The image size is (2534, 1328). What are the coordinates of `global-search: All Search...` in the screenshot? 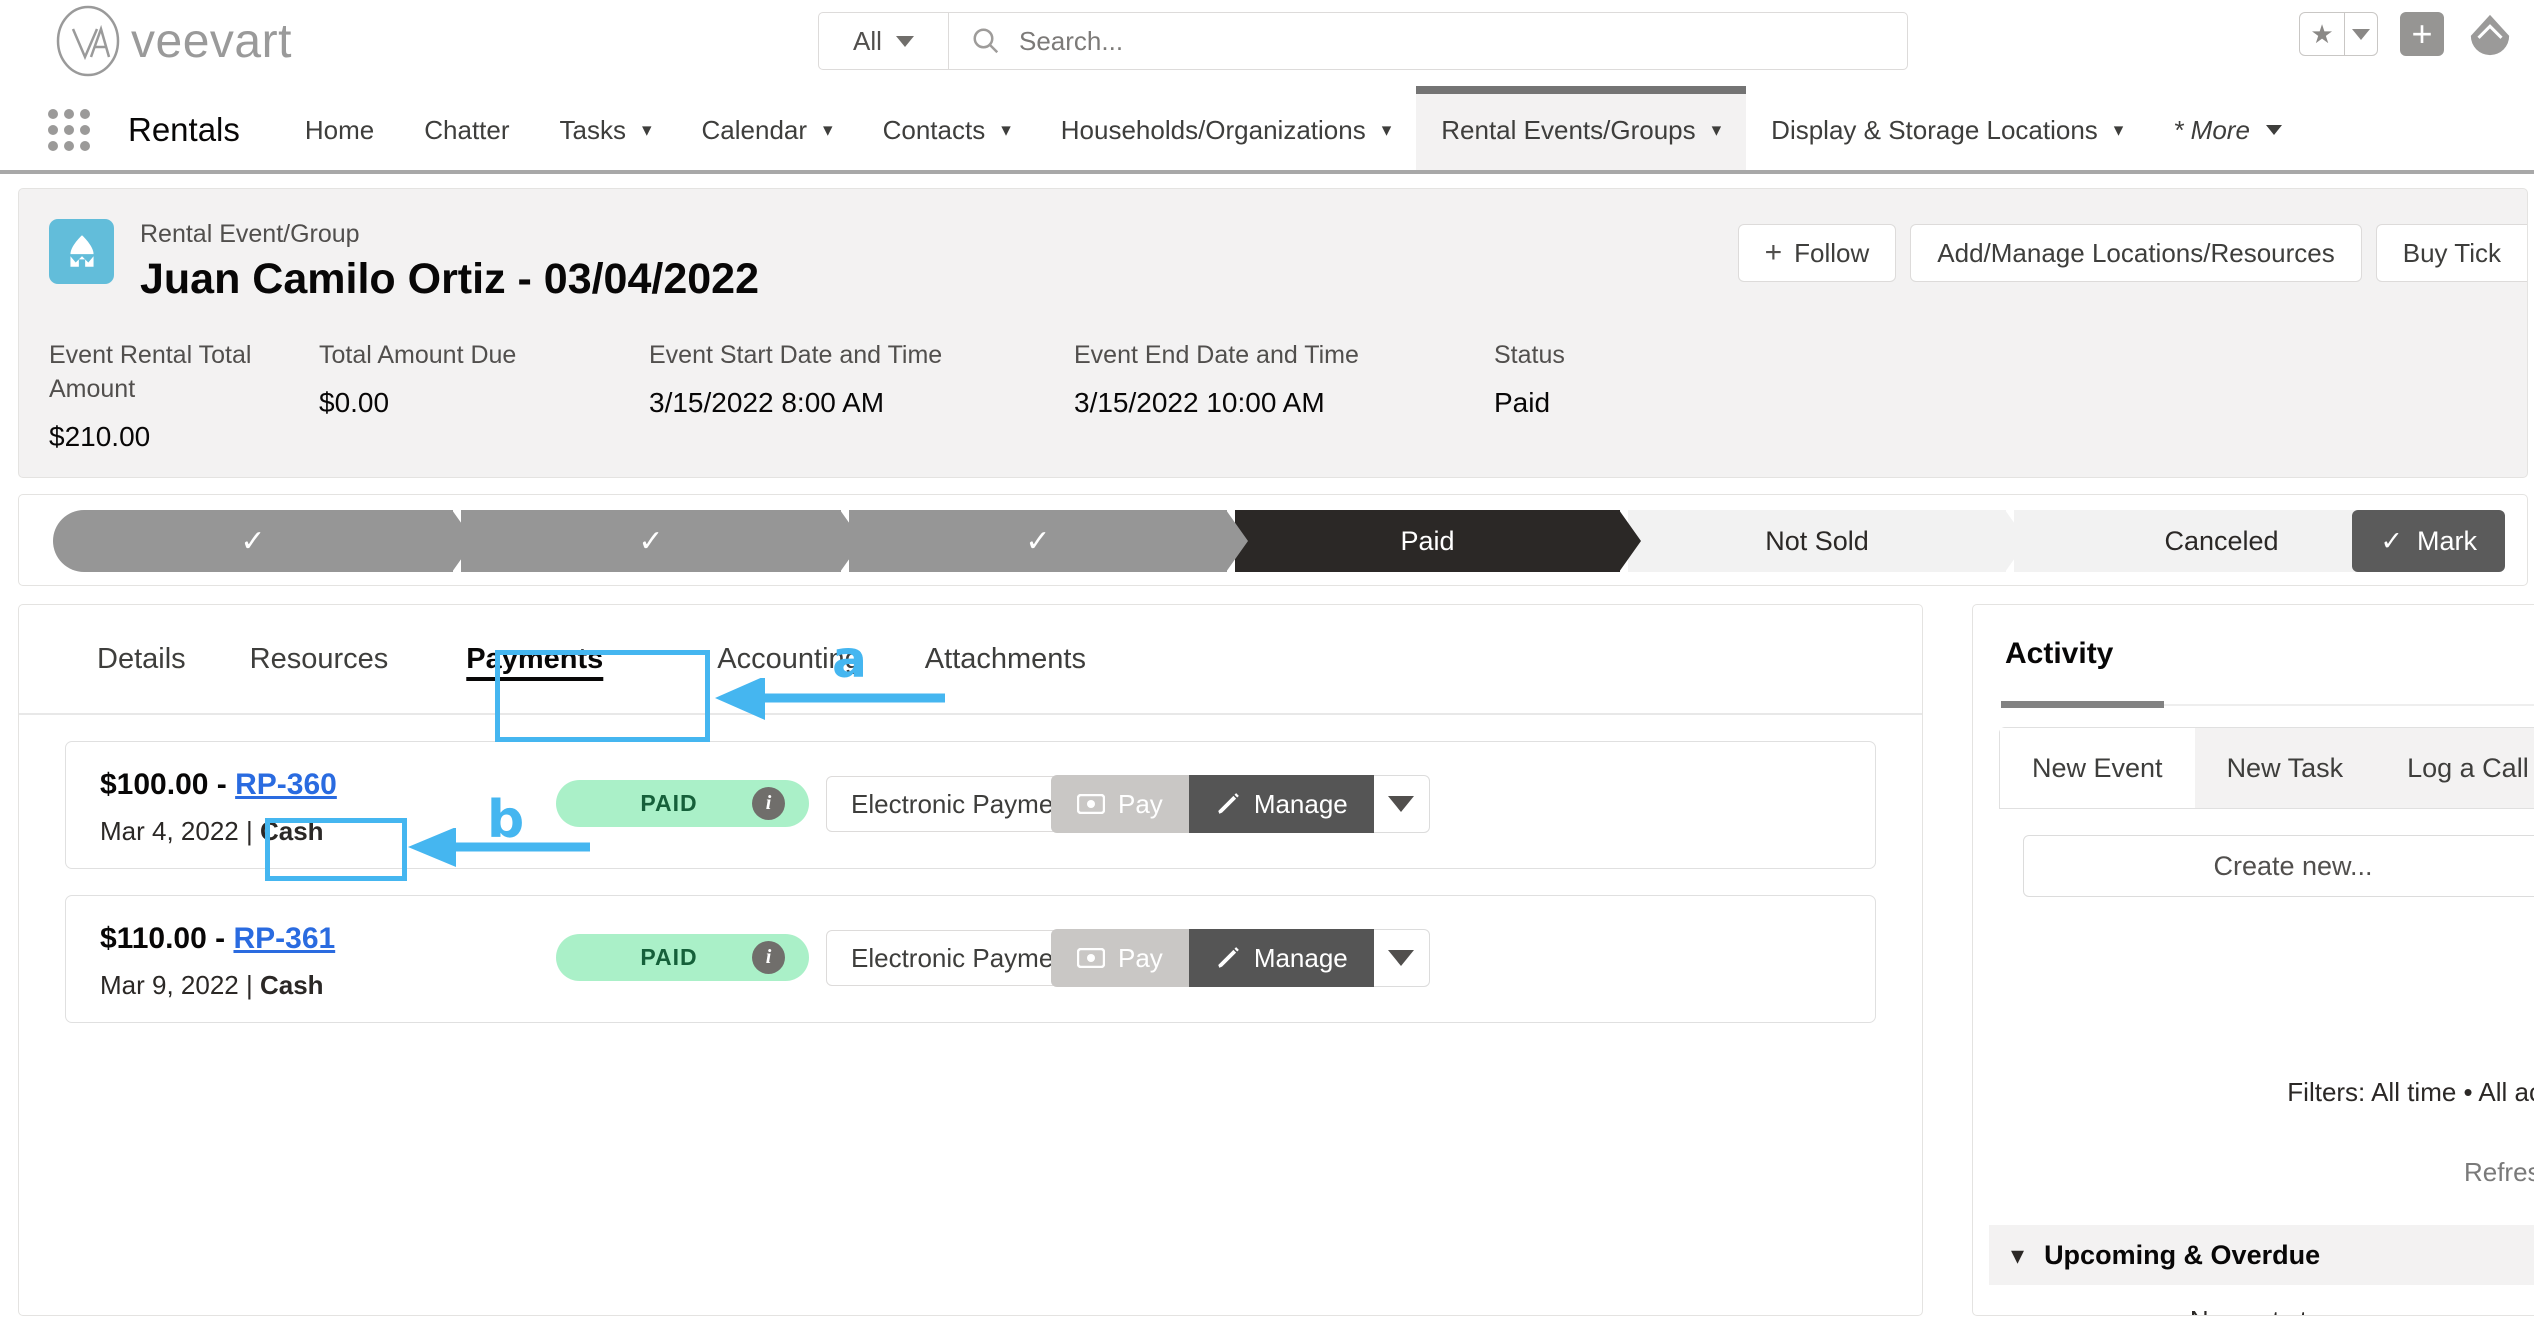 It's located at (1363, 41).